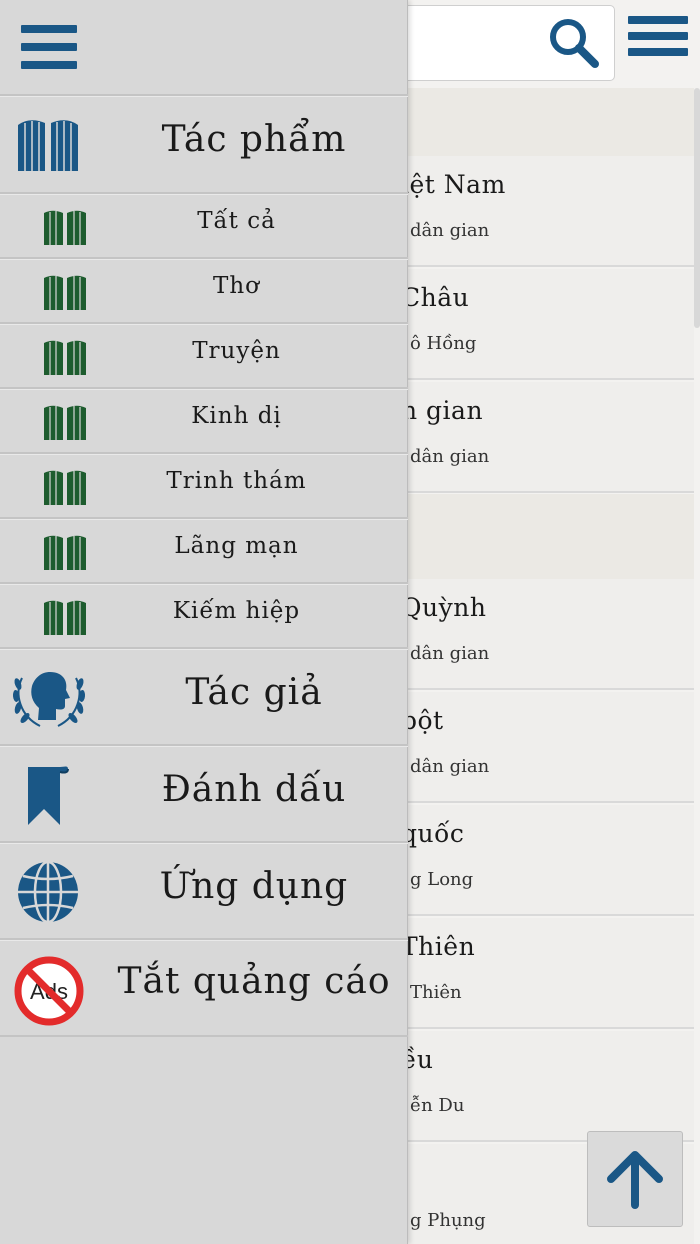  Describe the element at coordinates (204, 291) in the screenshot. I see `drawer-subitem-poetry: Thơ` at that location.